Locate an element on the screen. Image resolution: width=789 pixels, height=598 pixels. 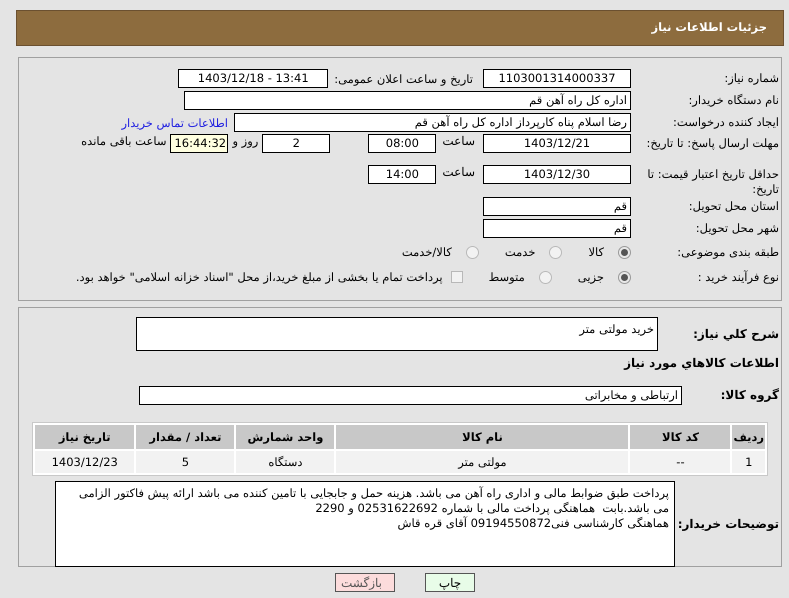
table-cell: 1 is located at coordinates (748, 462).